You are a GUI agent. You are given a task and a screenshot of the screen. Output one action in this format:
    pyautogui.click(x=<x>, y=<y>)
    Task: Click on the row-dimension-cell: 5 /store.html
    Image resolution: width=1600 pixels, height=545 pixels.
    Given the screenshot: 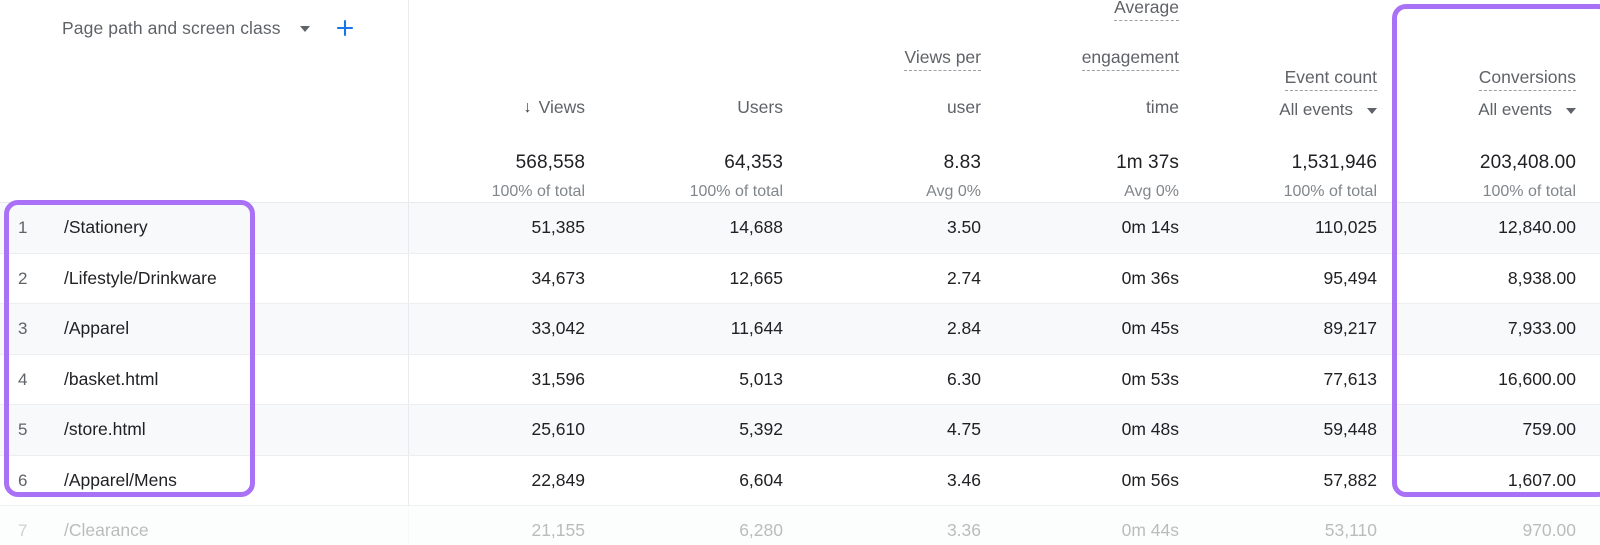 What is the action you would take?
    pyautogui.click(x=204, y=430)
    